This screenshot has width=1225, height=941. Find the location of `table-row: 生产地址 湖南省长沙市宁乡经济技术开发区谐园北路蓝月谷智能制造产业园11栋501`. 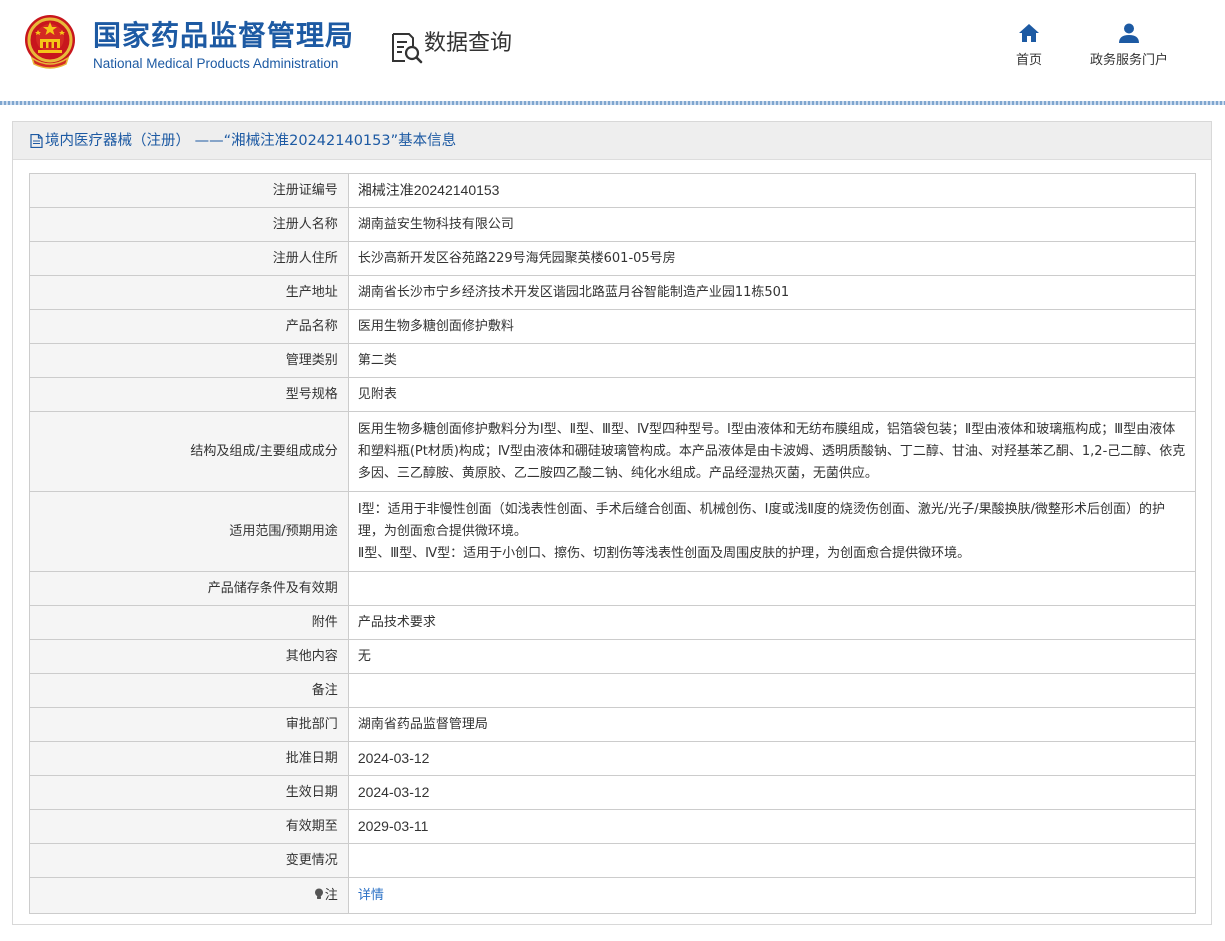

table-row: 生产地址 湖南省长沙市宁乡经济技术开发区谐园北路蓝月谷智能制造产业园11栋501 is located at coordinates (613, 292).